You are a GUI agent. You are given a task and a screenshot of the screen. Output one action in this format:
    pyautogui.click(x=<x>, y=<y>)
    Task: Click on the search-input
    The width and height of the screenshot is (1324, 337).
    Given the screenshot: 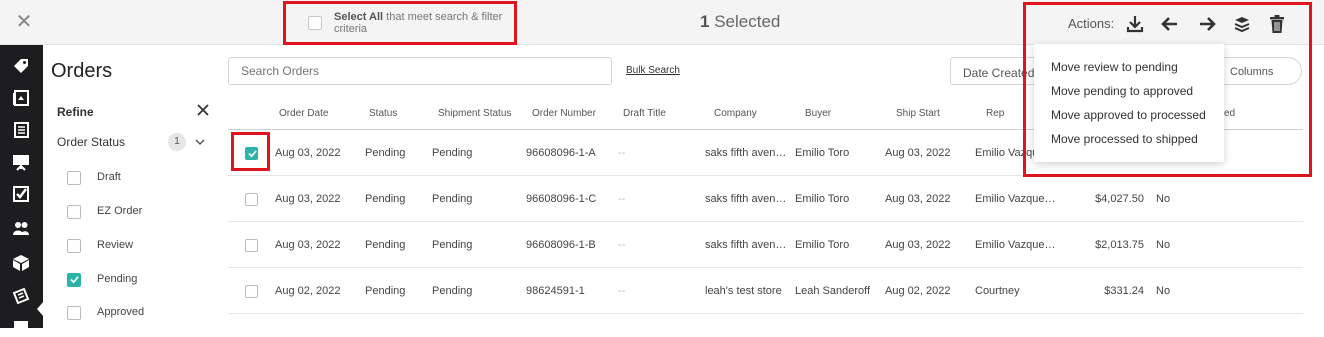 What is the action you would take?
    pyautogui.click(x=420, y=71)
    